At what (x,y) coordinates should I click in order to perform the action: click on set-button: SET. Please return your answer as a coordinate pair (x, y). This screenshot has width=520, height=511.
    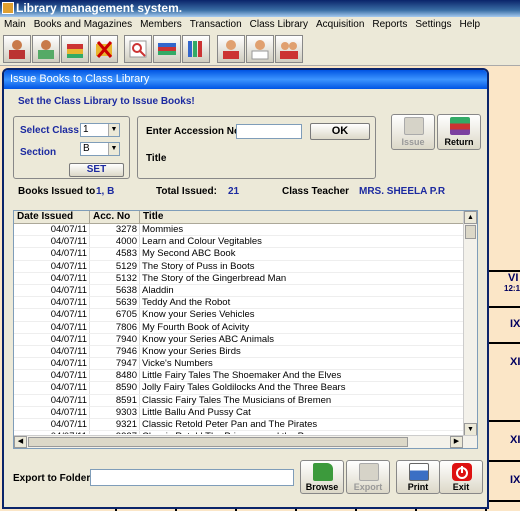
    Looking at the image, I should click on (96, 170).